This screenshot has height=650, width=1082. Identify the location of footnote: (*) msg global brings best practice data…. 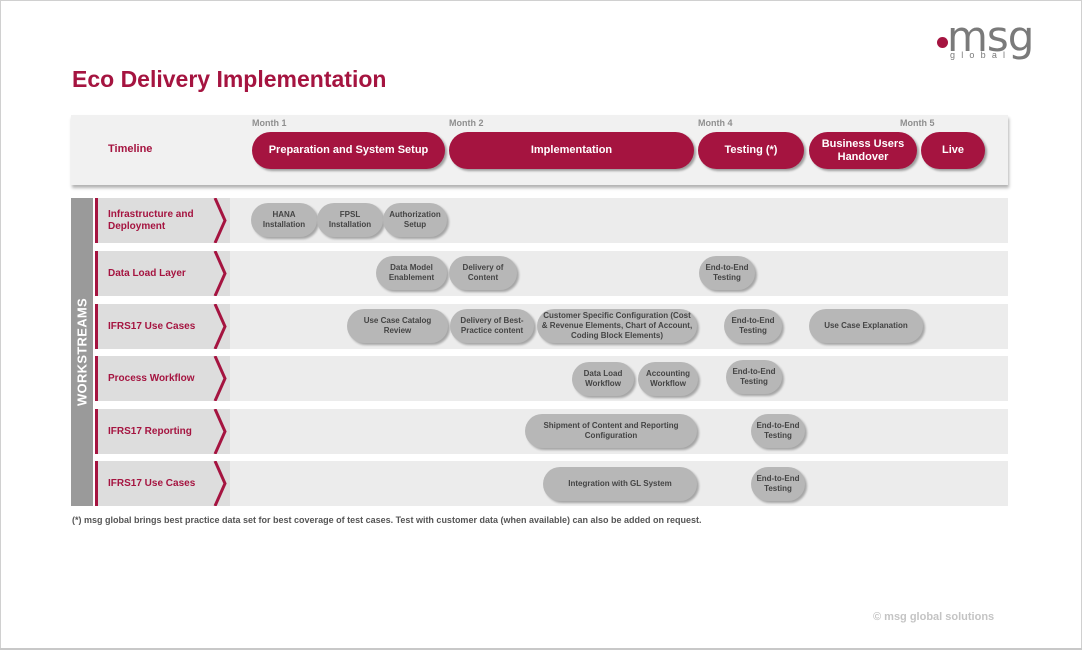
(387, 520).